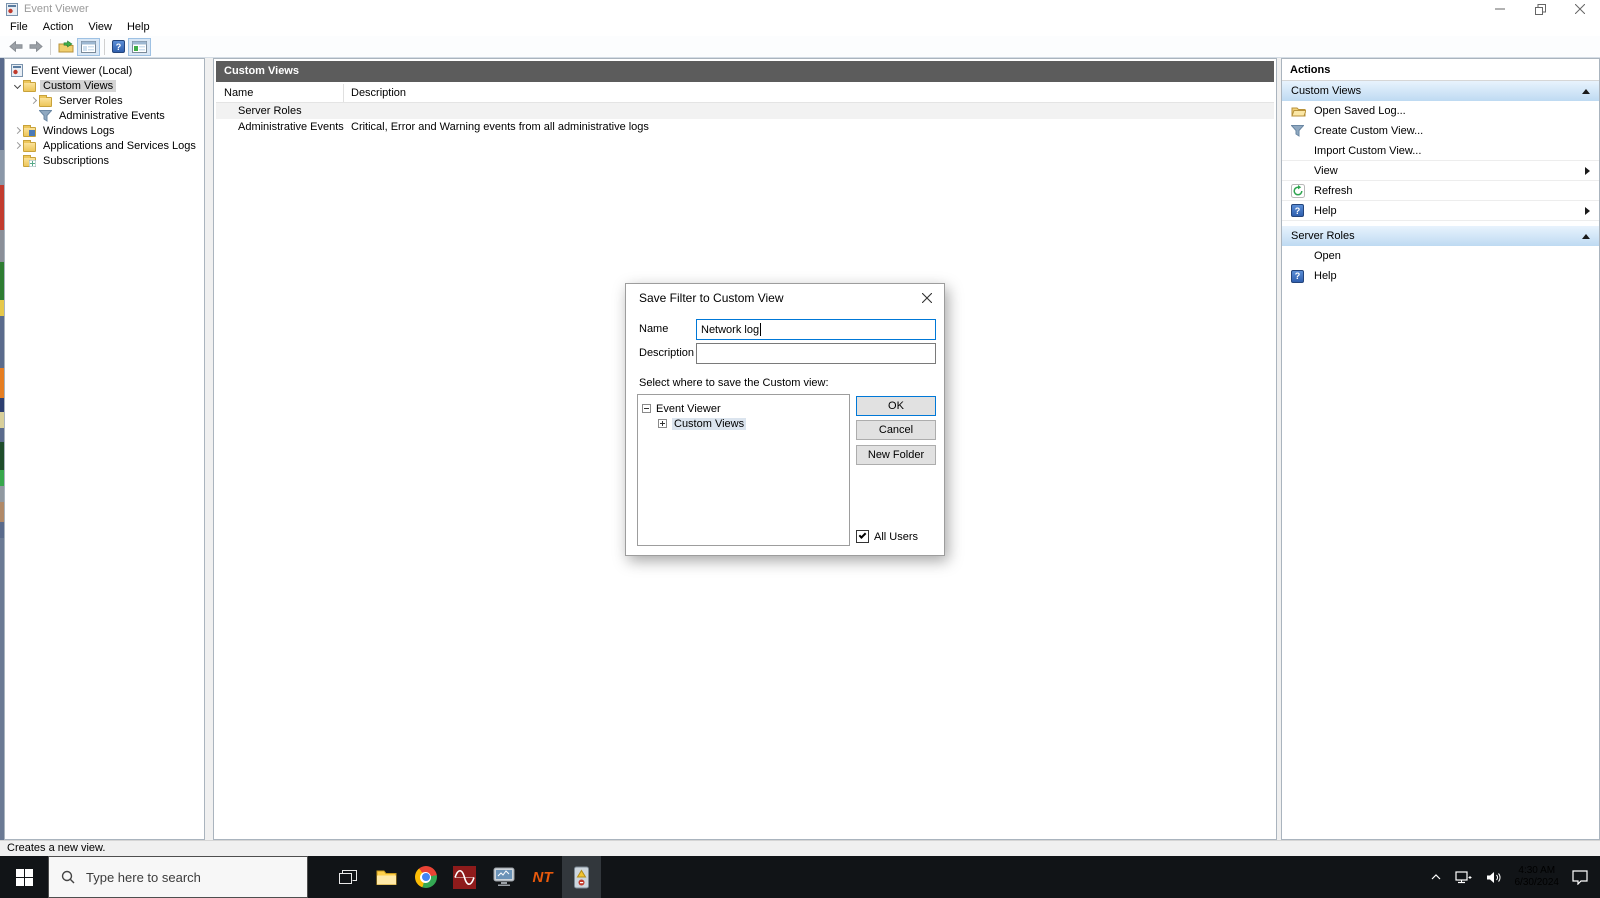 This screenshot has width=1600, height=898. Describe the element at coordinates (386, 877) in the screenshot. I see `file-explorer-icon` at that location.